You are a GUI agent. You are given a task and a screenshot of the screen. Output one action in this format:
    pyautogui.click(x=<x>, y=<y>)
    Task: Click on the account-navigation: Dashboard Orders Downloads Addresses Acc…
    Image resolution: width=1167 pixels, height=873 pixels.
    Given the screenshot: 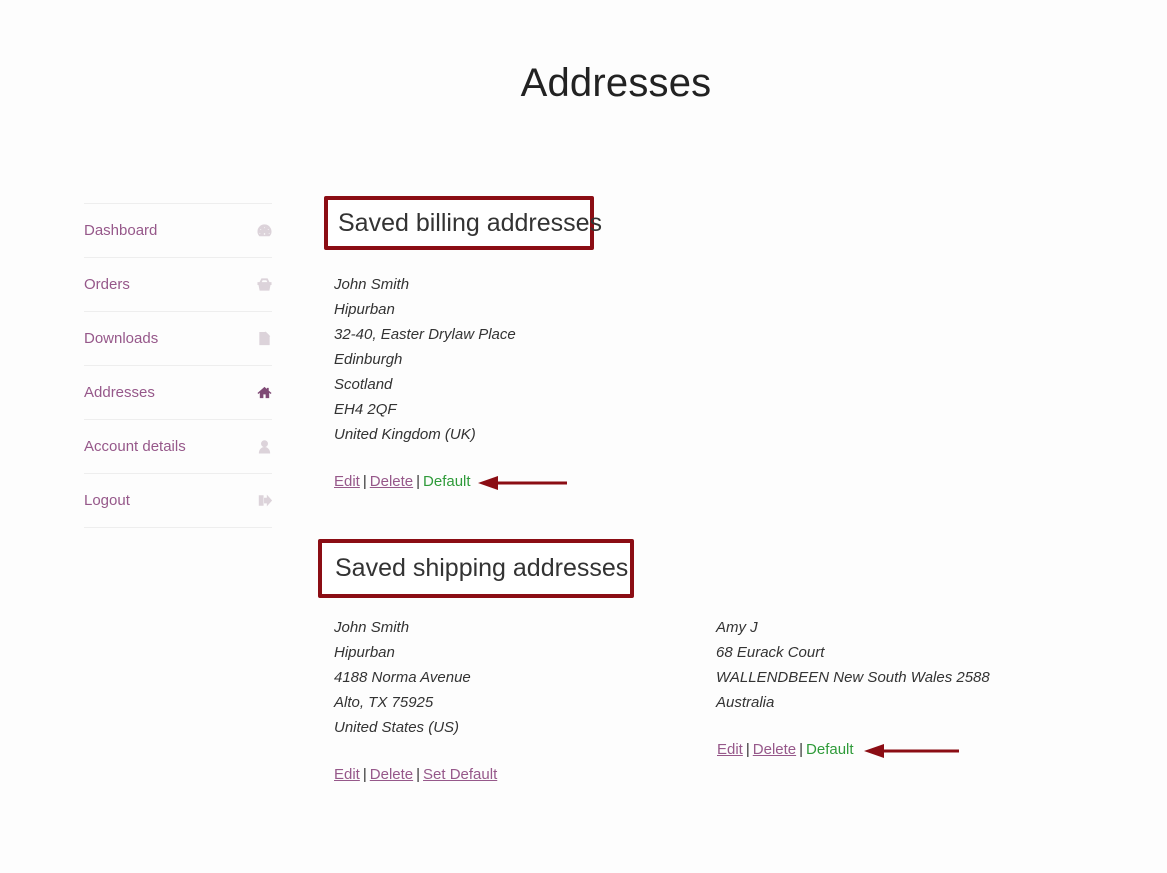 What is the action you would take?
    pyautogui.click(x=178, y=365)
    